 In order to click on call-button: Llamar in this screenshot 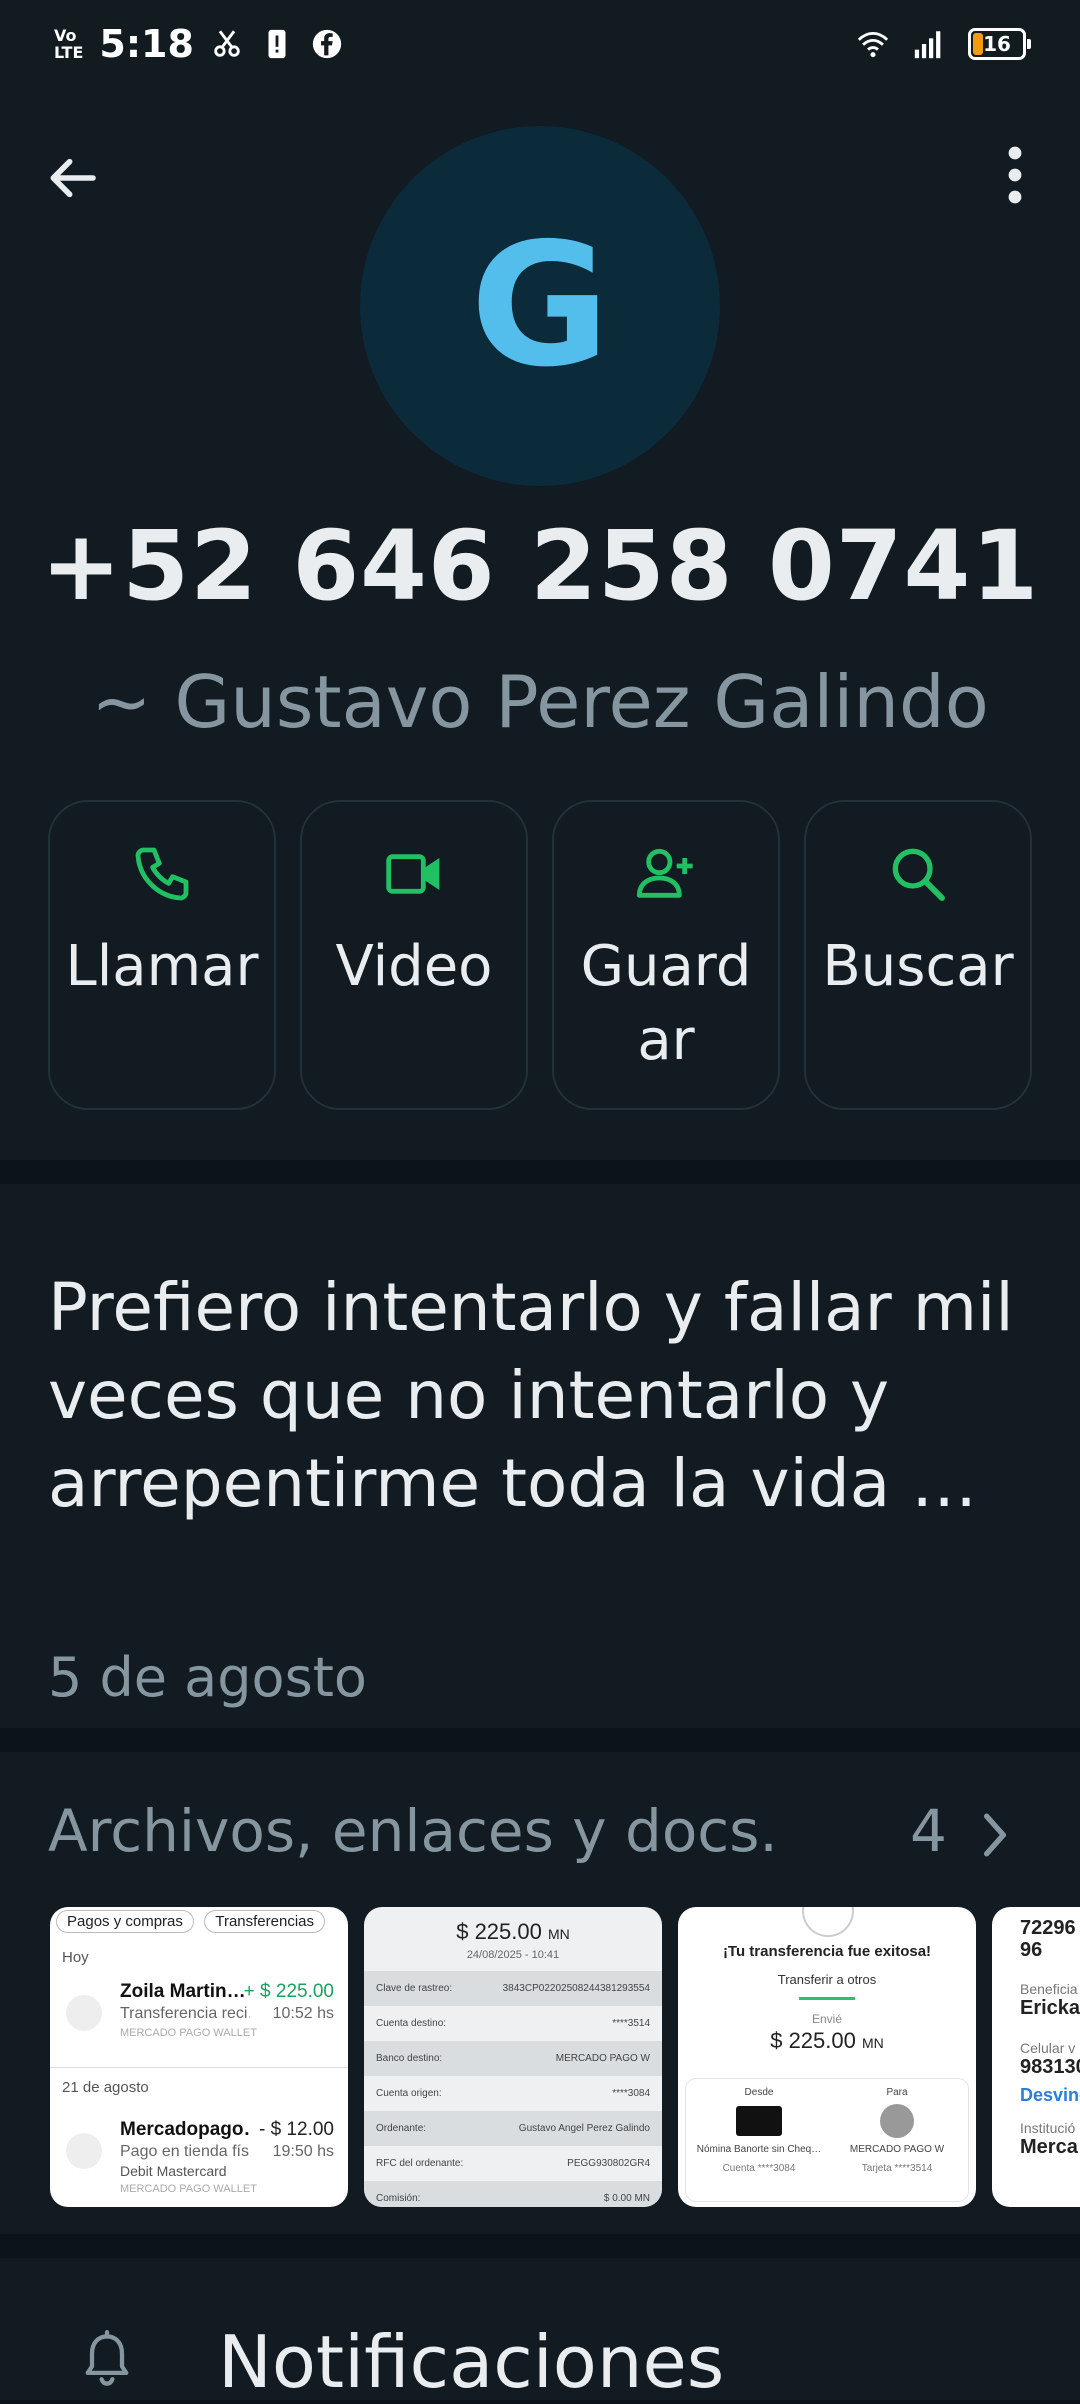, I will do `click(162, 955)`.